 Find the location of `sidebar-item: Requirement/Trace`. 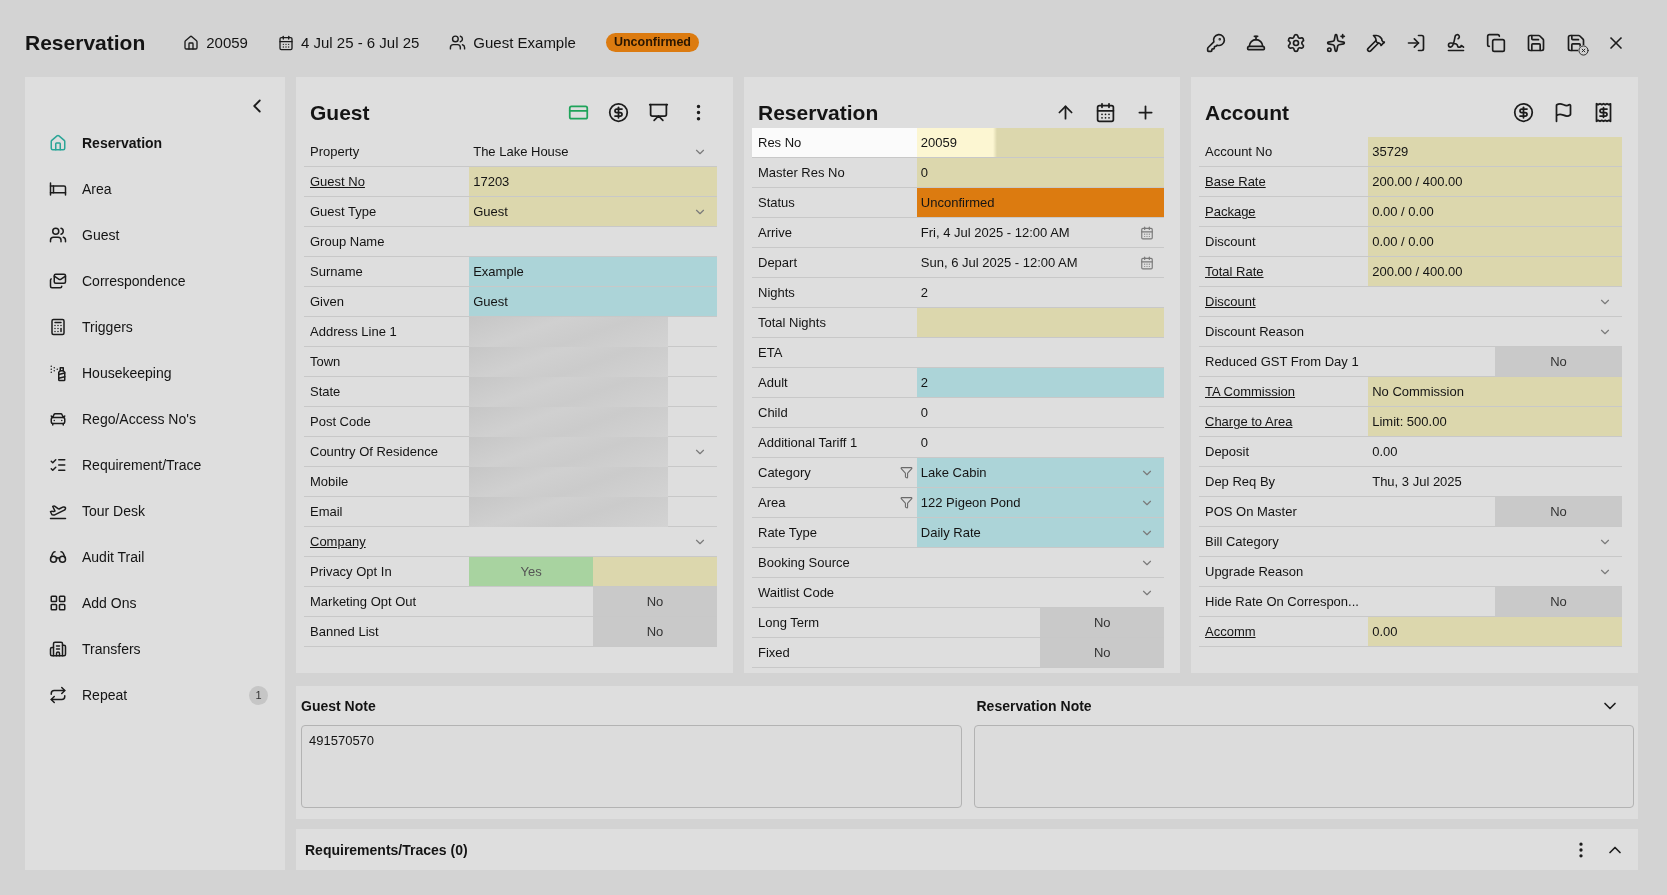

sidebar-item: Requirement/Trace is located at coordinates (155, 465).